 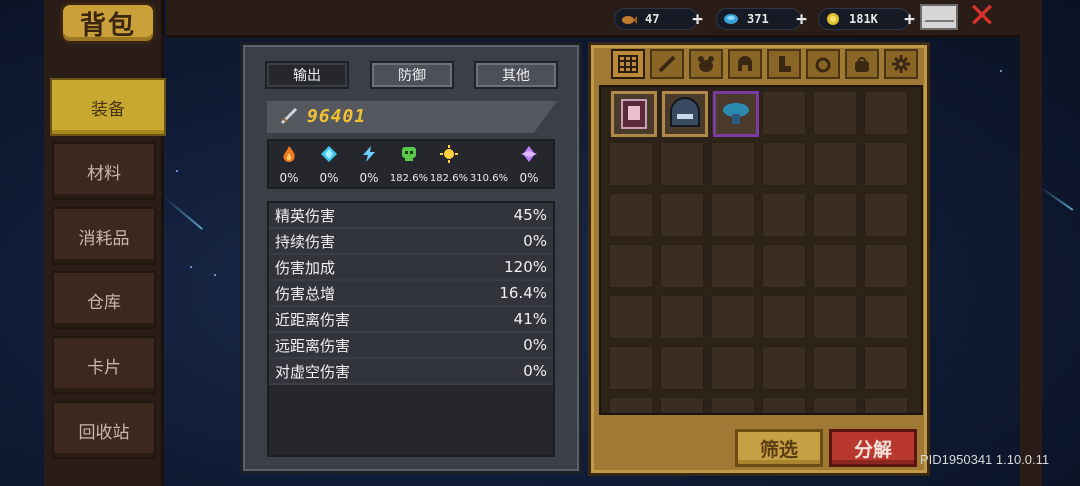 I want to click on category-weapon-tab, so click(x=667, y=64).